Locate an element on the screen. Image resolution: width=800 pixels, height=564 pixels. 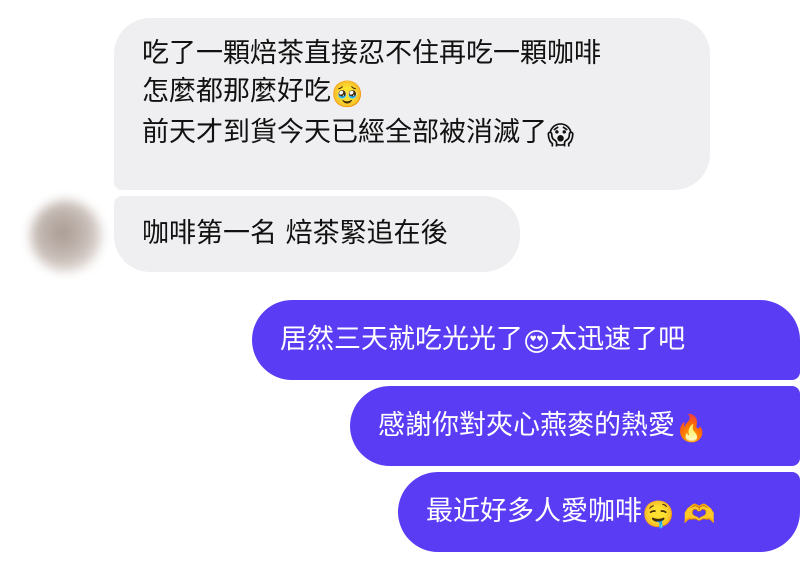
incoming-message-bubble: 咖啡第一名 焙茶緊追在後 is located at coordinates (317, 234).